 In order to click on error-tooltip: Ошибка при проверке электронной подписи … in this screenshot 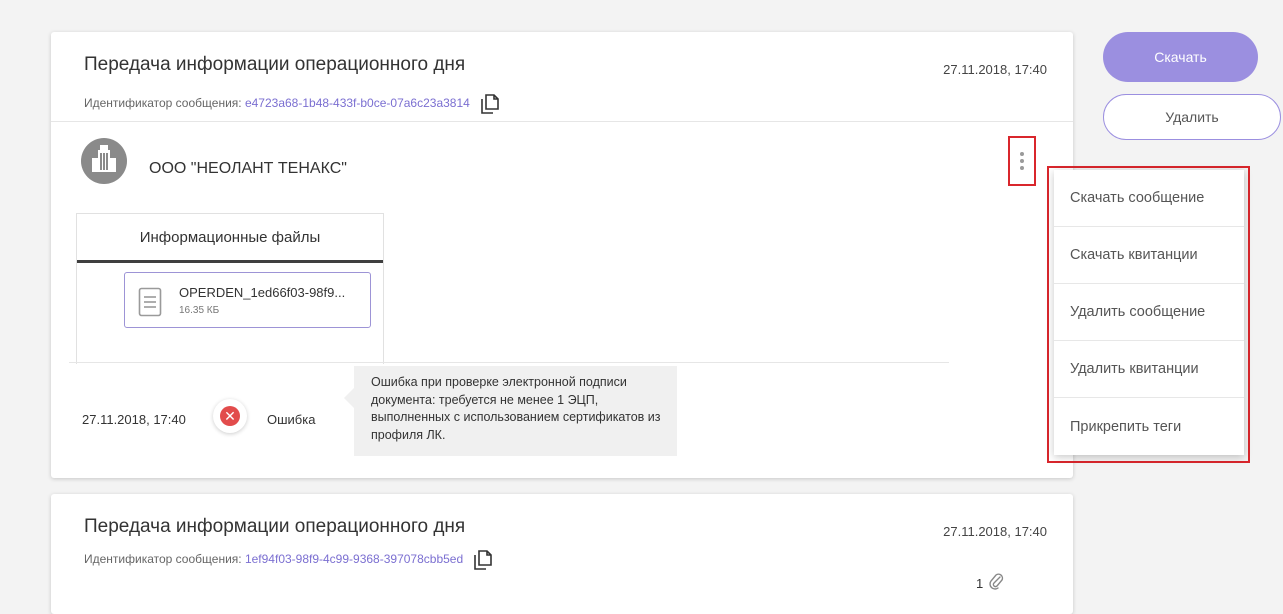, I will do `click(510, 411)`.